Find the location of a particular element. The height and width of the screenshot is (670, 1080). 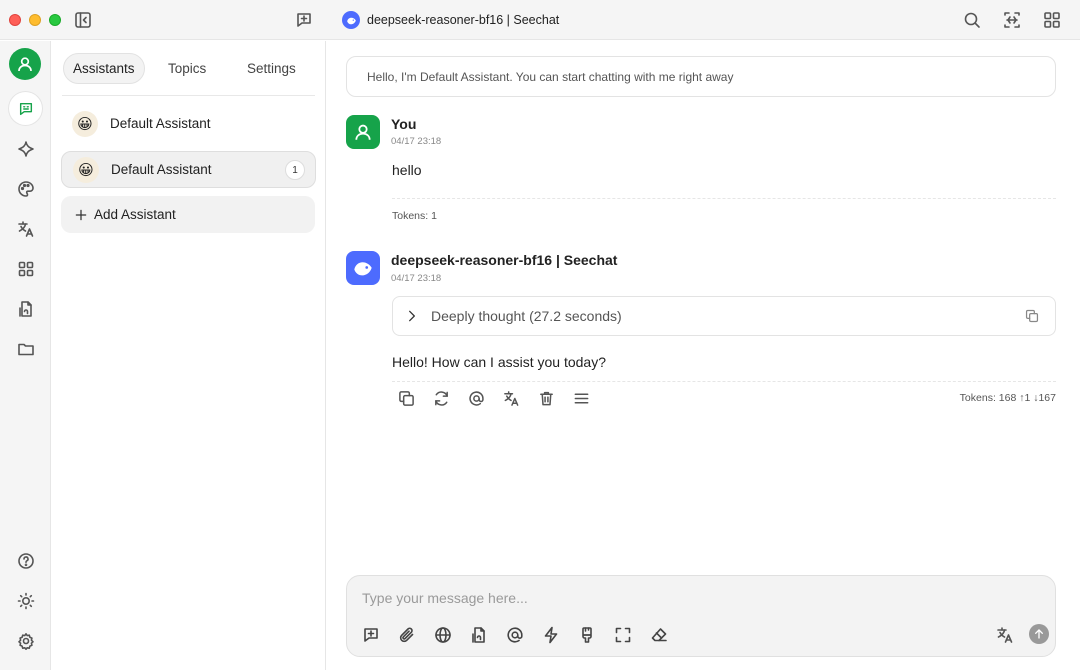

copy-icon is located at coordinates (406, 398).